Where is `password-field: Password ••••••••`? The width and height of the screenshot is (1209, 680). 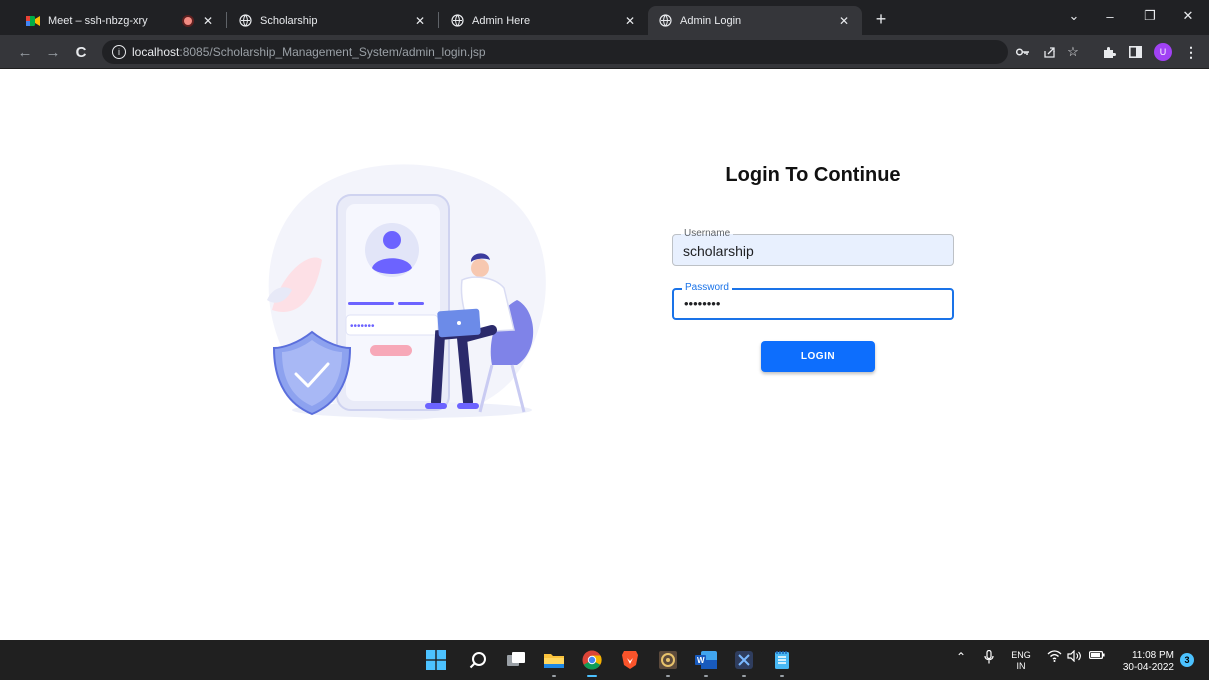
password-field: Password •••••••• is located at coordinates (813, 301).